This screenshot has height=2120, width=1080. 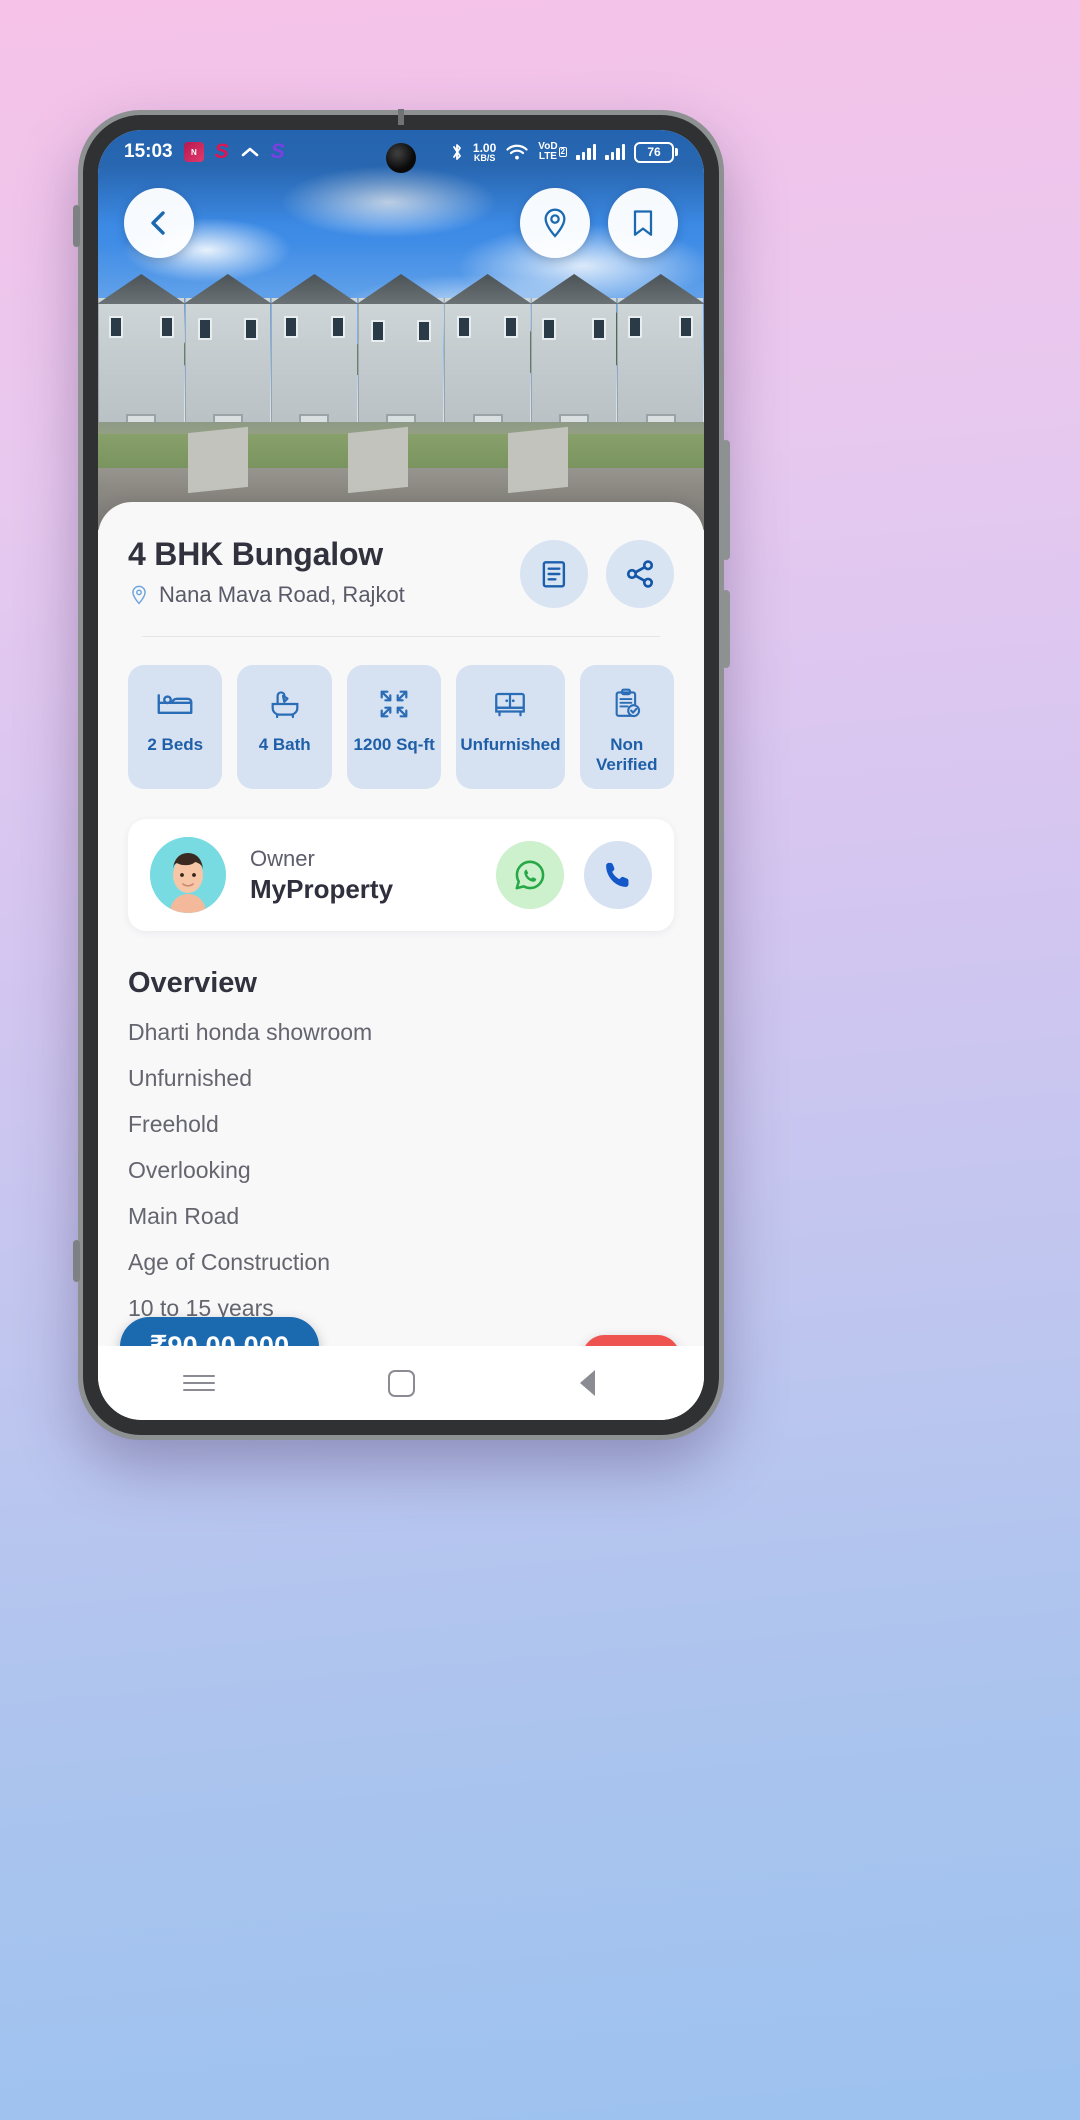 What do you see at coordinates (586, 152) in the screenshot?
I see `signal-bars-sim1` at bounding box center [586, 152].